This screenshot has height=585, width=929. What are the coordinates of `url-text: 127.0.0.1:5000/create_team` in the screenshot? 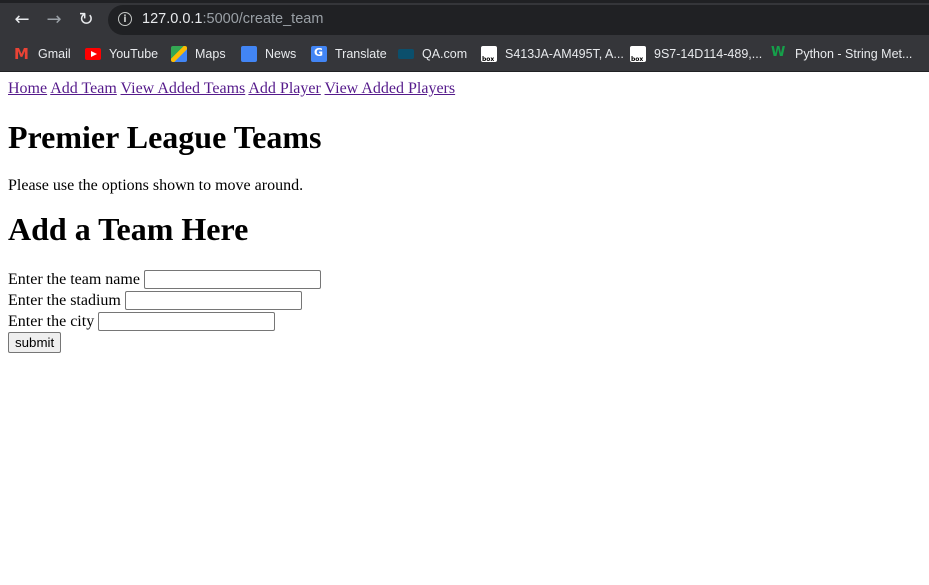 It's located at (232, 19).